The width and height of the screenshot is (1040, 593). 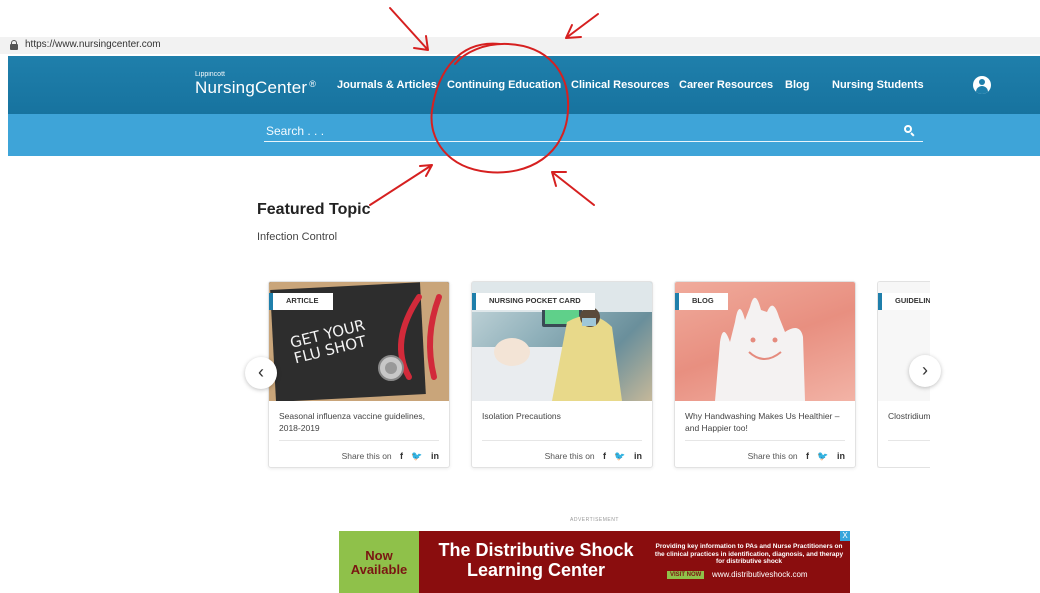 I want to click on ad-visit-button: VISIT NOW, so click(x=686, y=575).